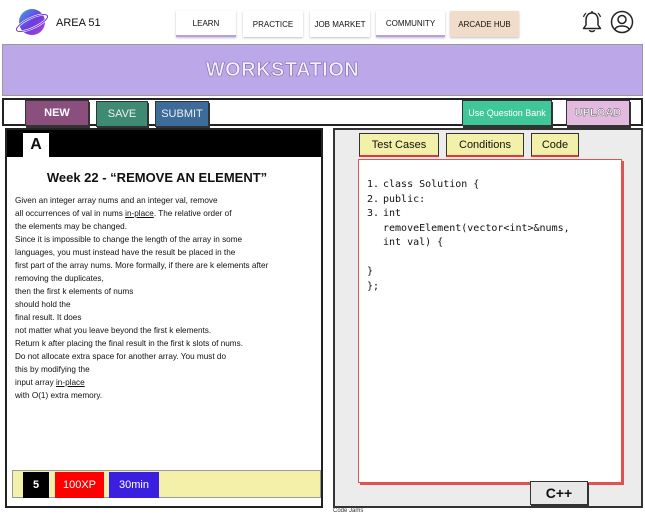 This screenshot has height=515, width=645. Describe the element at coordinates (164, 143) in the screenshot. I see `problem-header: A` at that location.